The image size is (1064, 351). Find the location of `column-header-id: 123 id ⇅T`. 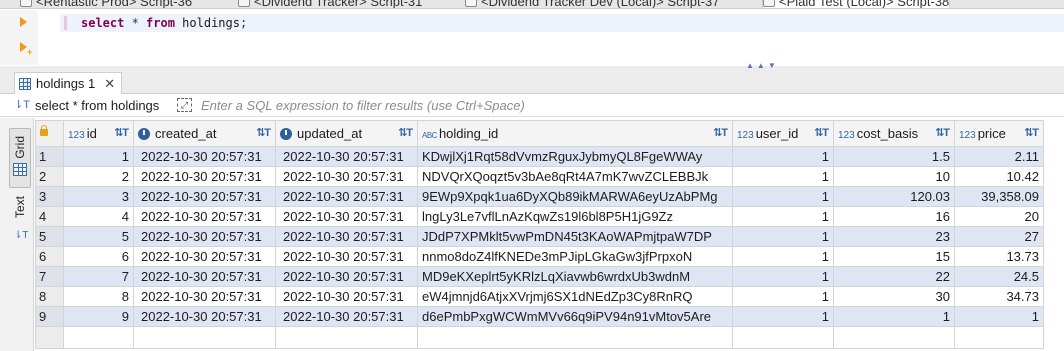

column-header-id: 123 id ⇅T is located at coordinates (98, 133).